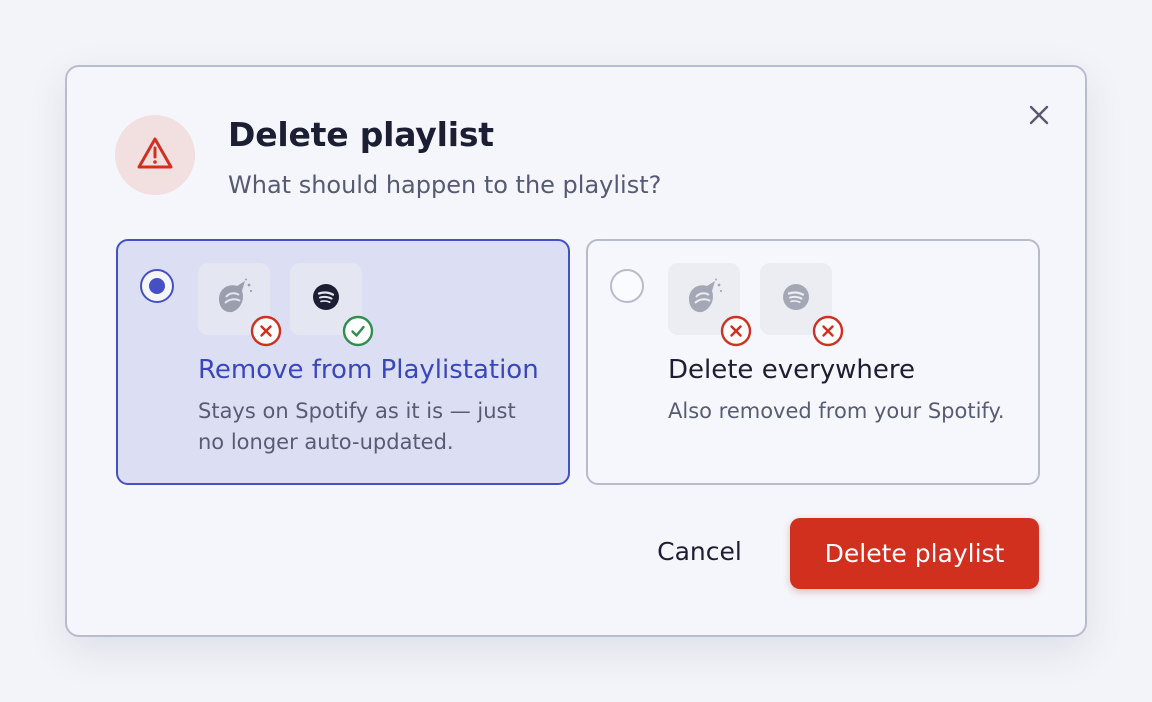 This screenshot has height=702, width=1152. Describe the element at coordinates (361, 134) in the screenshot. I see `dialog-title: Delete playlist` at that location.